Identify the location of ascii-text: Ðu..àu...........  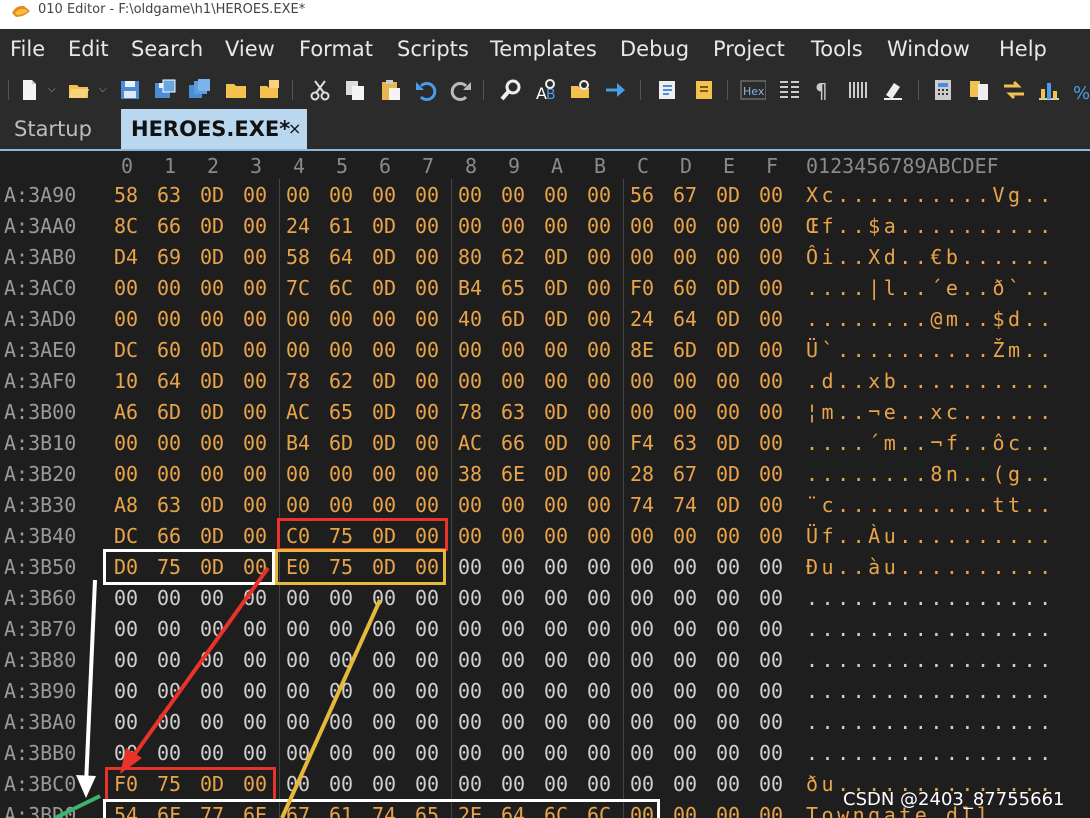
(930, 567).